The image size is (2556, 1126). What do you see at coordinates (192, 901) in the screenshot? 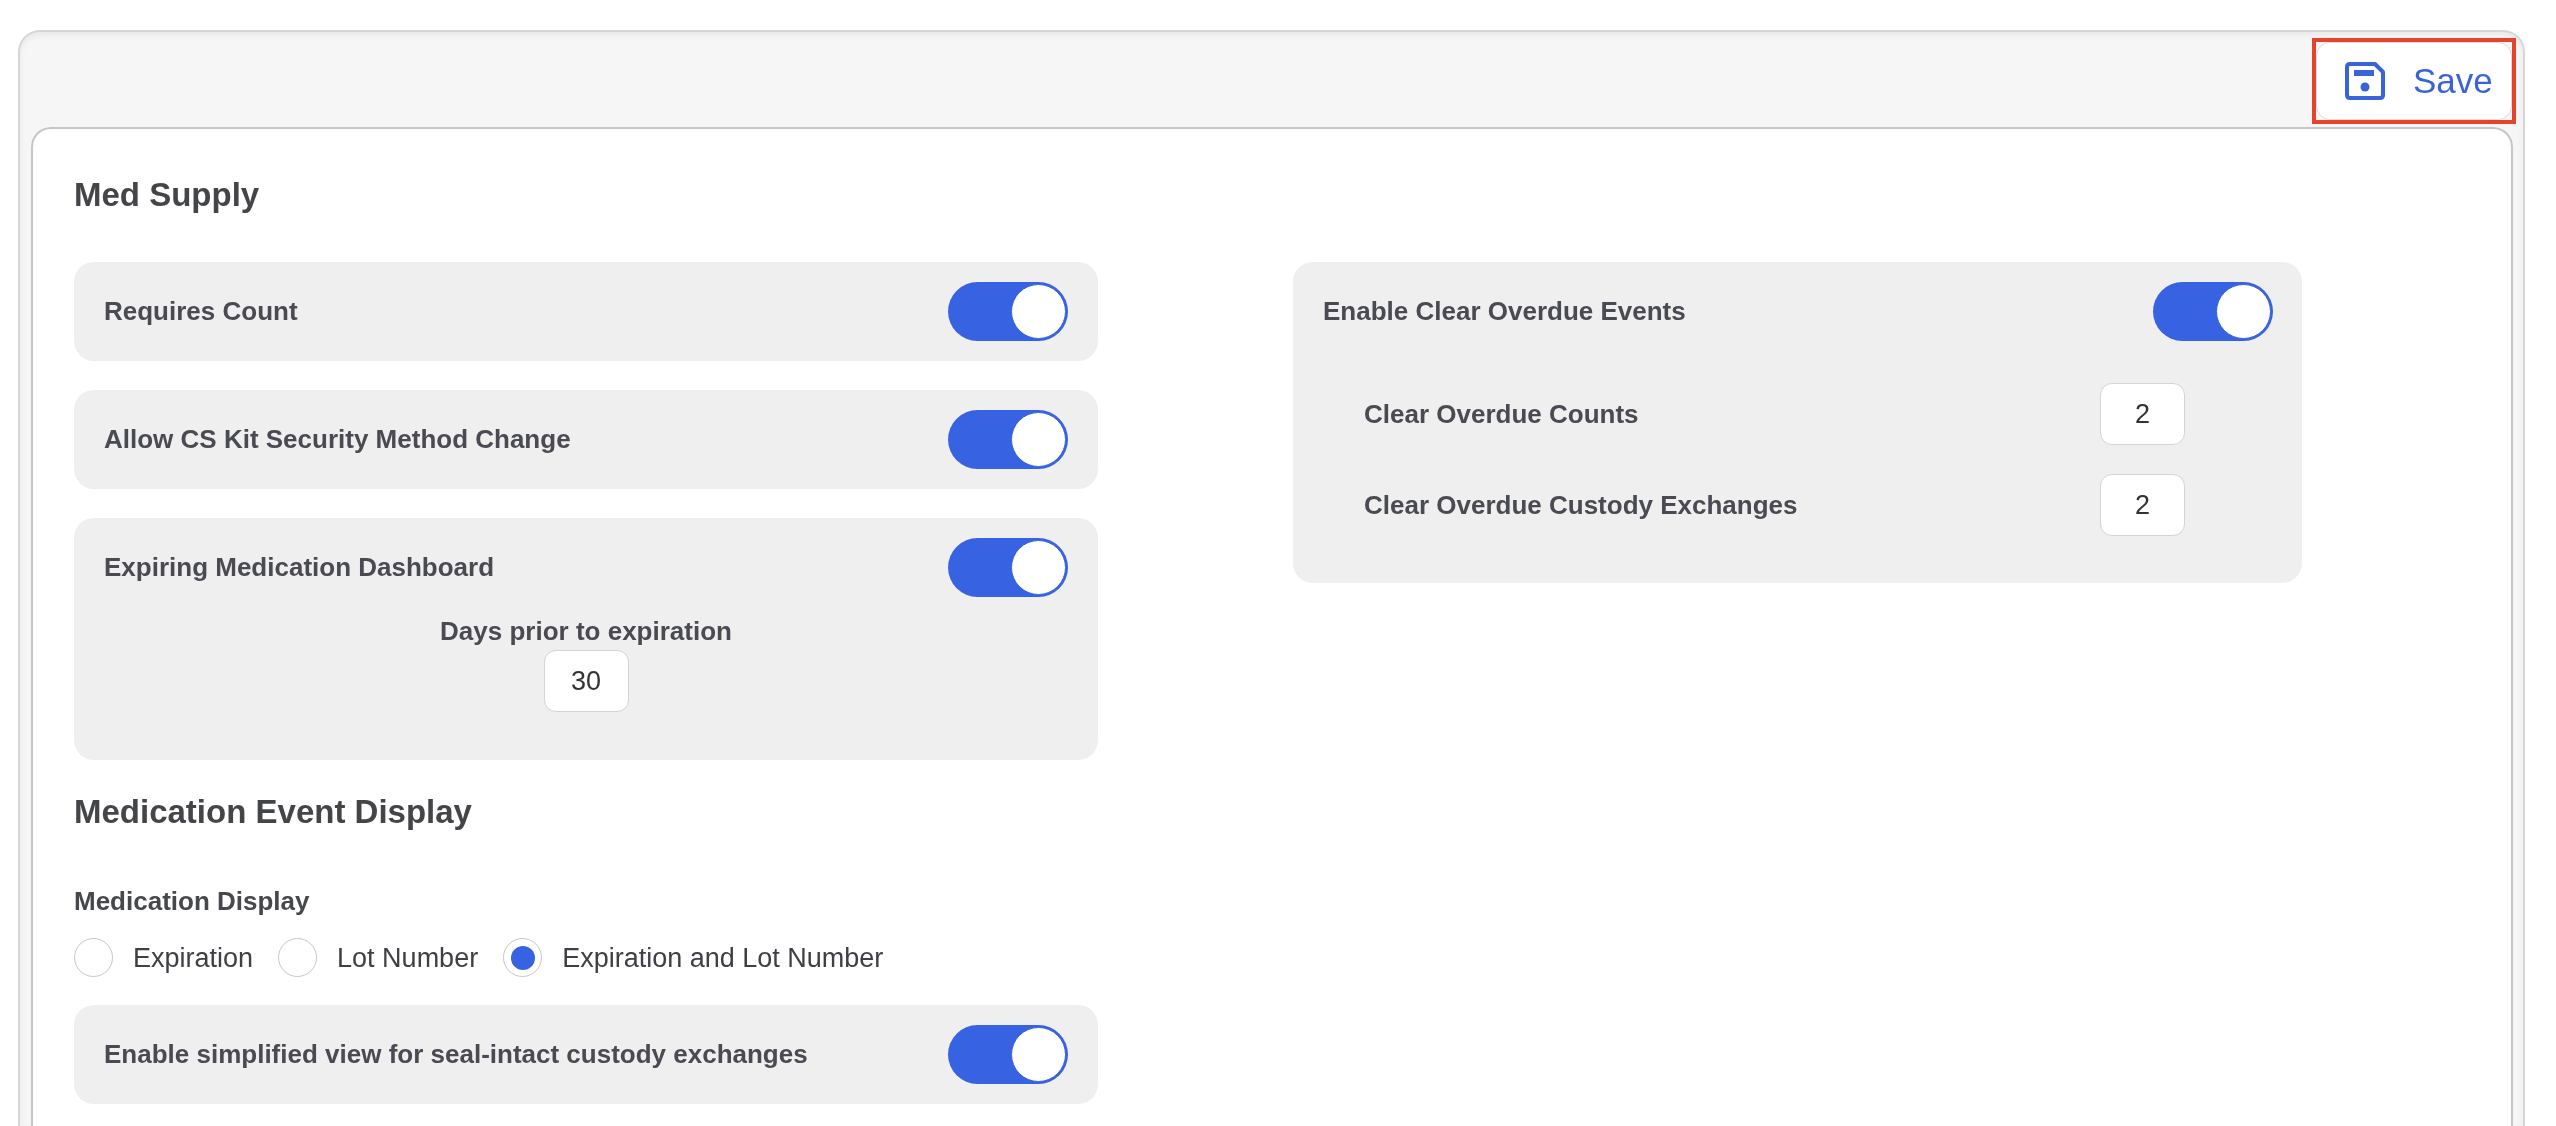
I see `group-label: Medication Display` at bounding box center [192, 901].